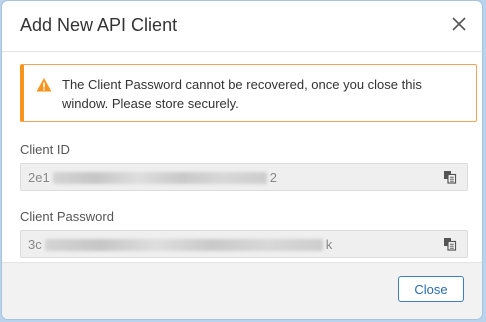 This screenshot has height=322, width=486. Describe the element at coordinates (329, 244) in the screenshot. I see `client-password-suffix: k` at that location.